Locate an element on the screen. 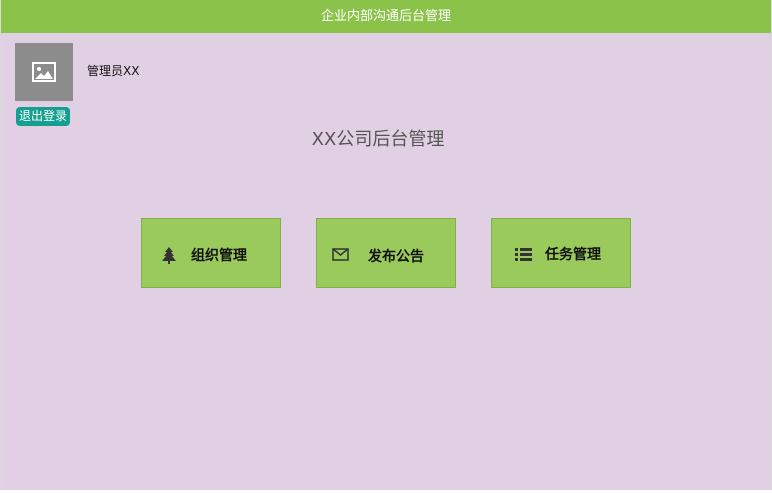 The image size is (772, 493). page-title: XX公司后台管理 is located at coordinates (378, 139).